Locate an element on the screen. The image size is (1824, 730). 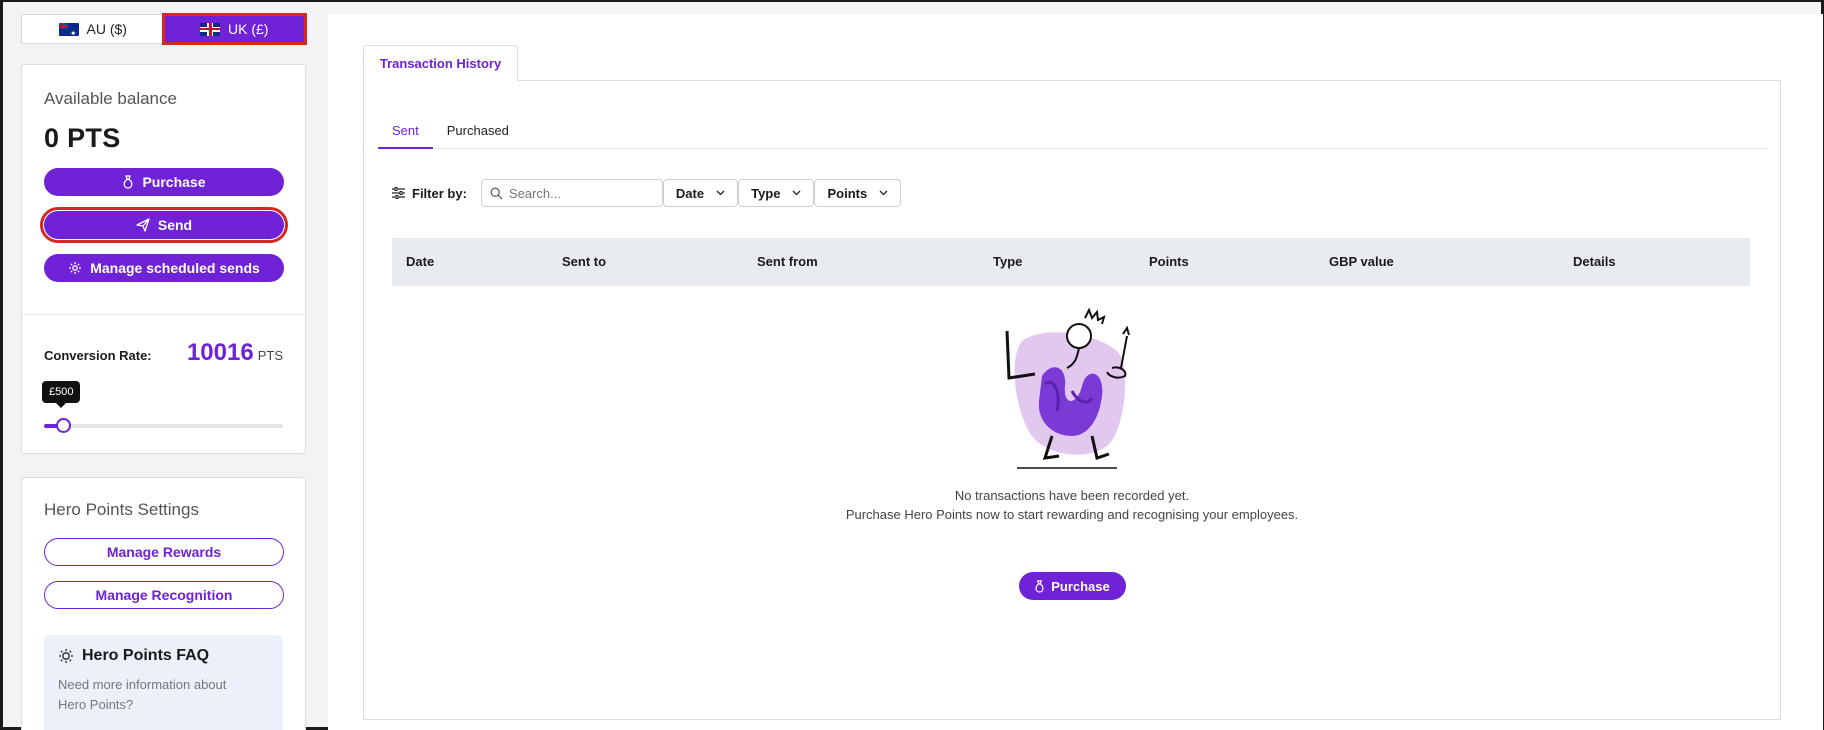
faq-text: Need more information about Hero Points? is located at coordinates (142, 694).